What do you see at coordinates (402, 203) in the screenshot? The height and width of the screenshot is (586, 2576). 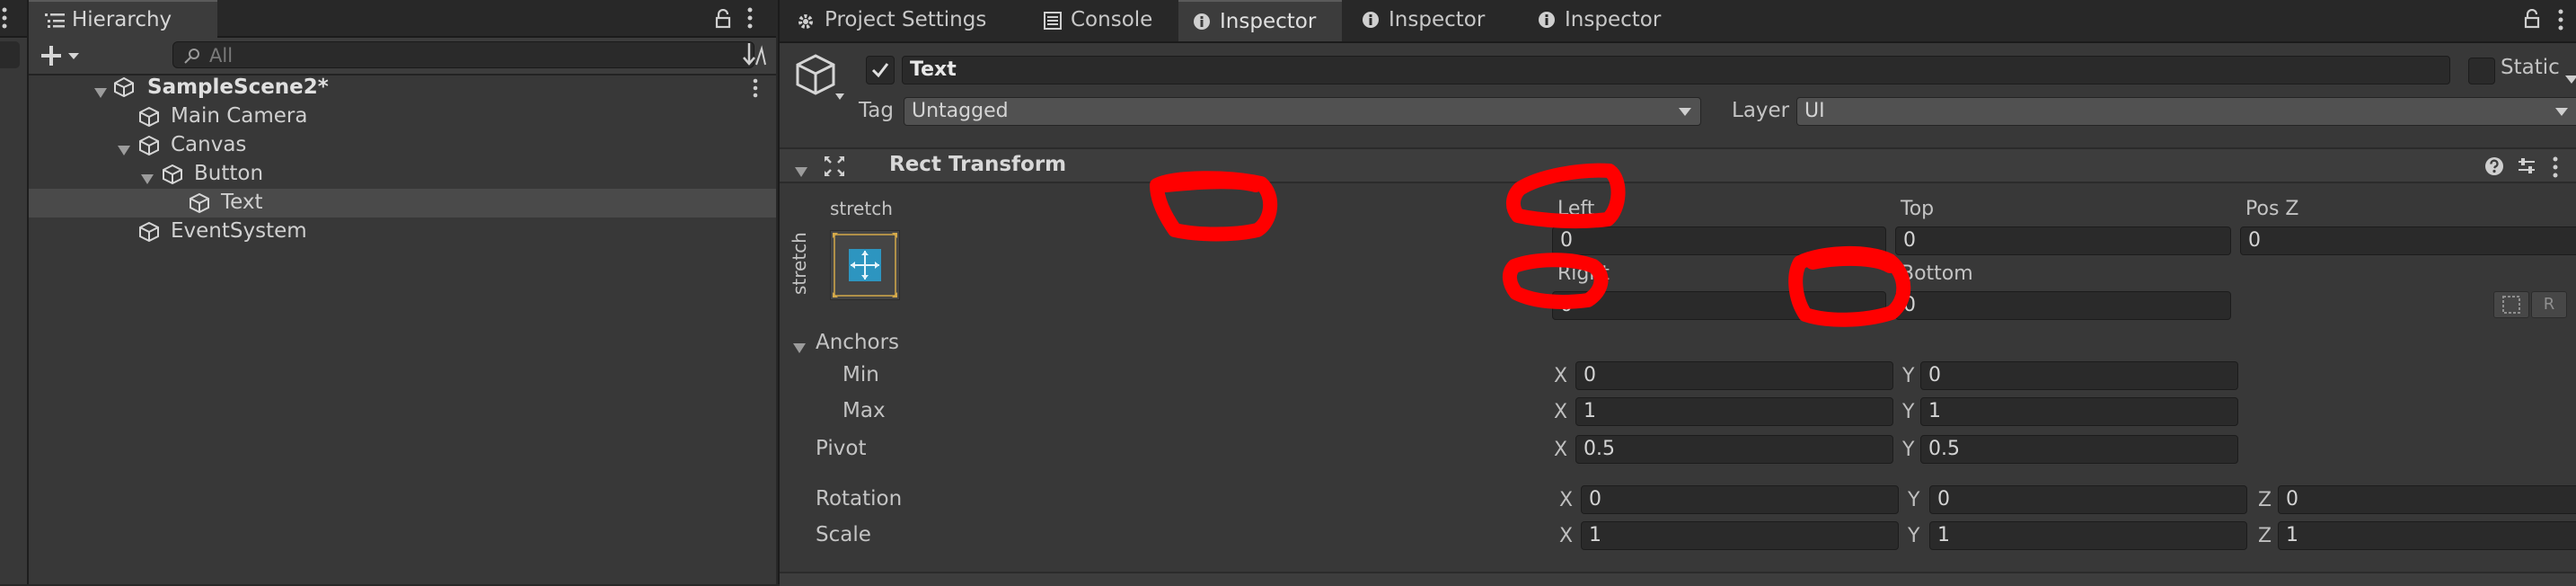 I see `hierarchy-item-text: Text` at bounding box center [402, 203].